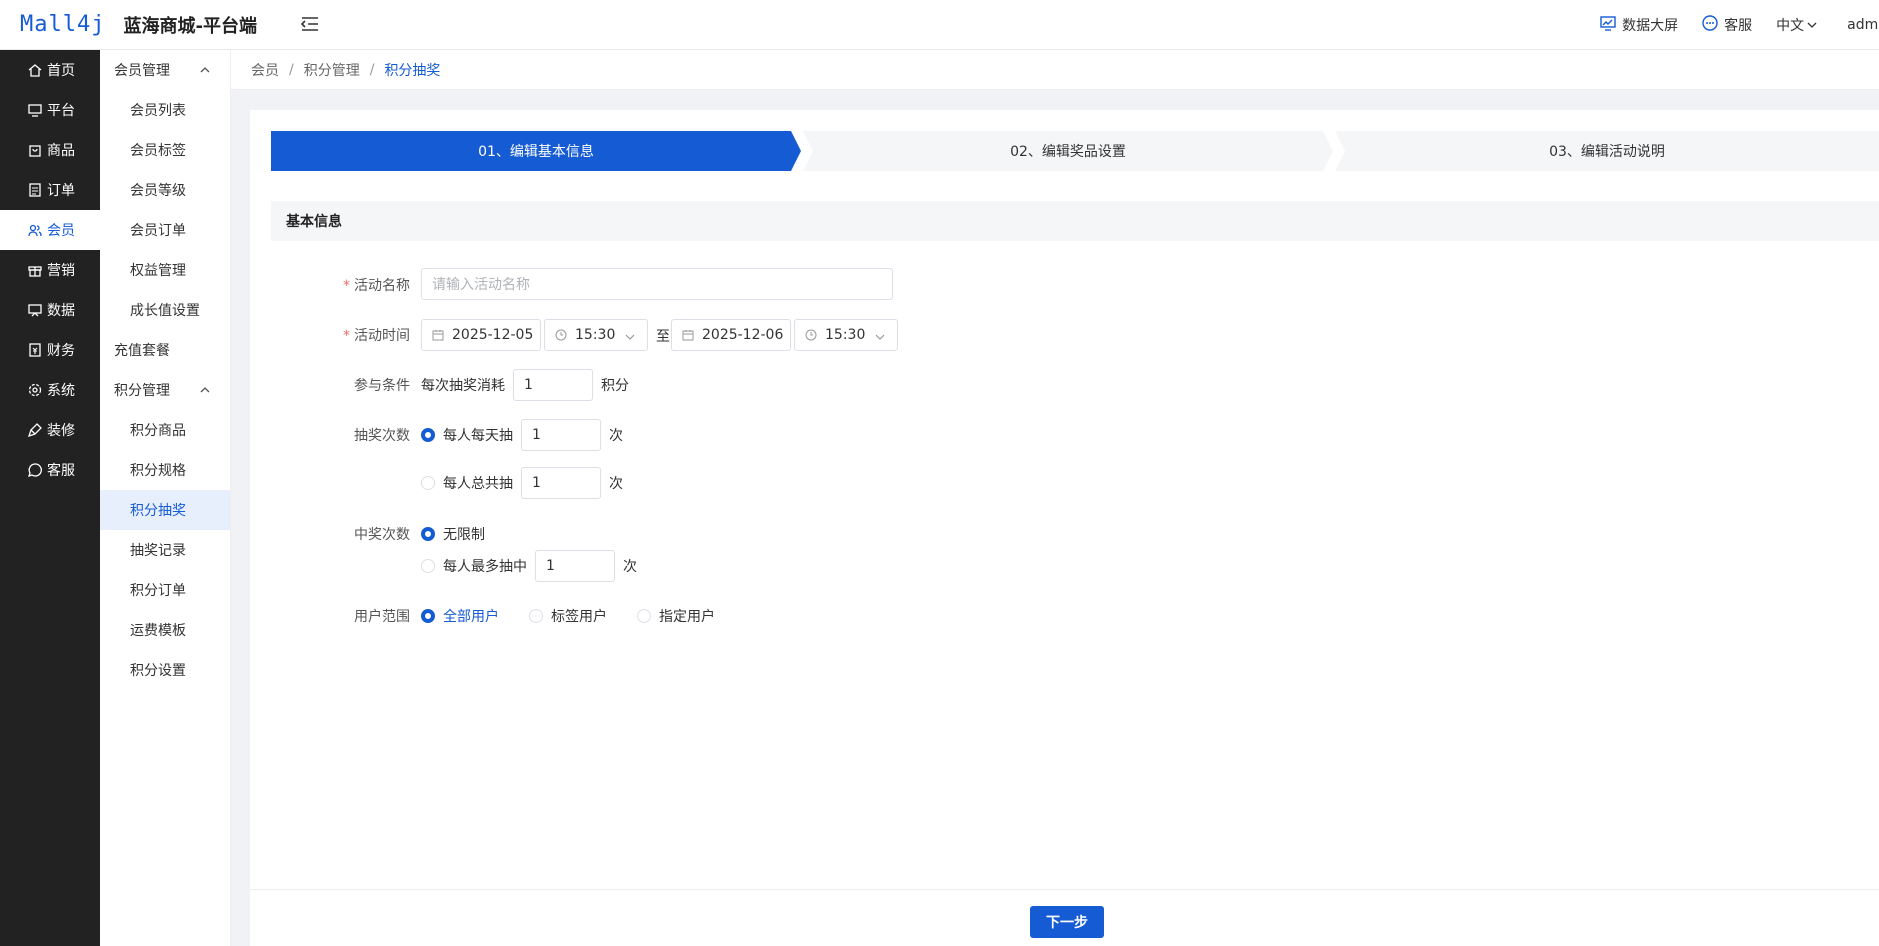  I want to click on end-date-picker: 2025-12-06, so click(731, 335).